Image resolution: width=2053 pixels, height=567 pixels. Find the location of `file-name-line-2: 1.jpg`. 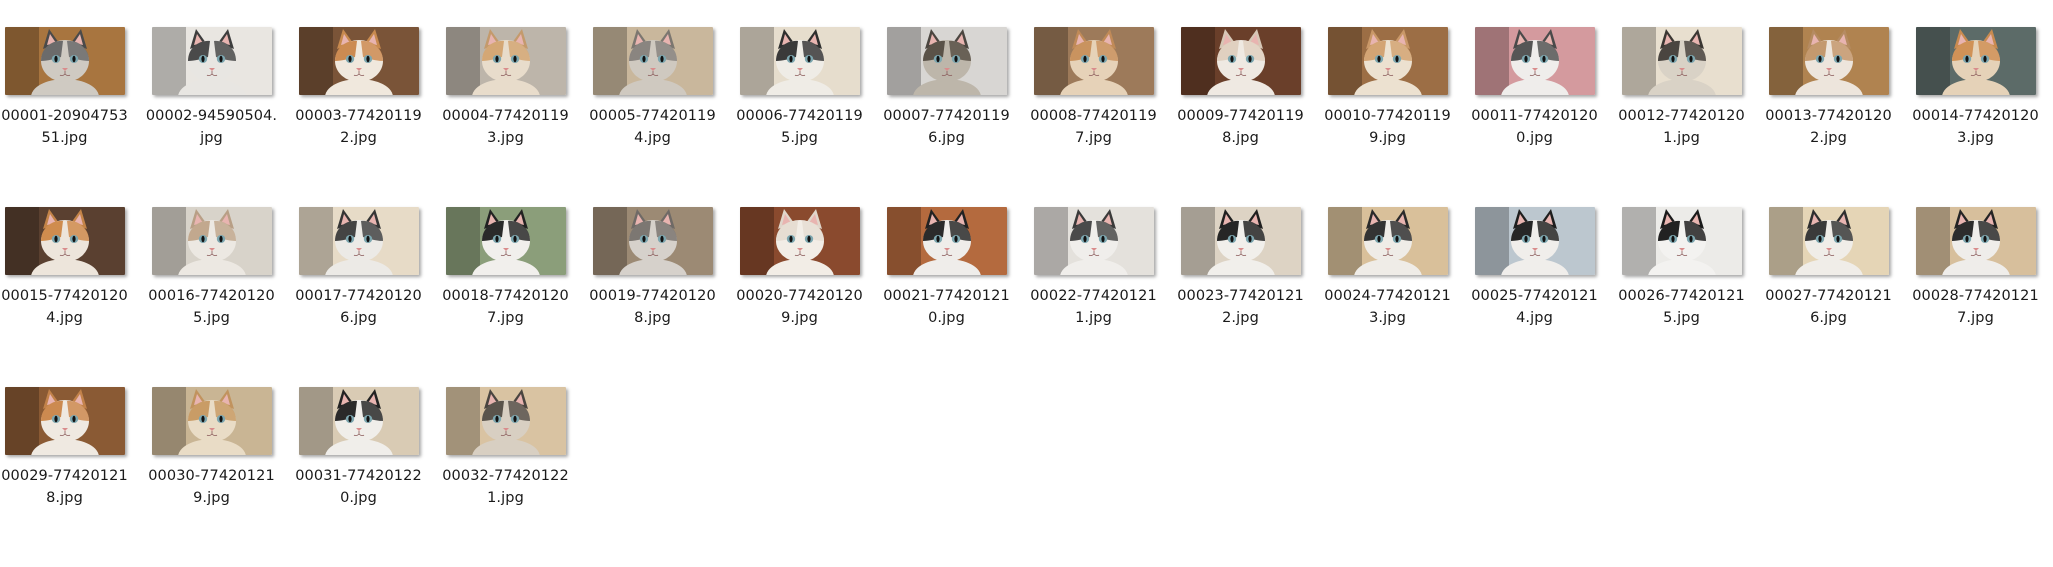

file-name-line-2: 1.jpg is located at coordinates (1681, 138).